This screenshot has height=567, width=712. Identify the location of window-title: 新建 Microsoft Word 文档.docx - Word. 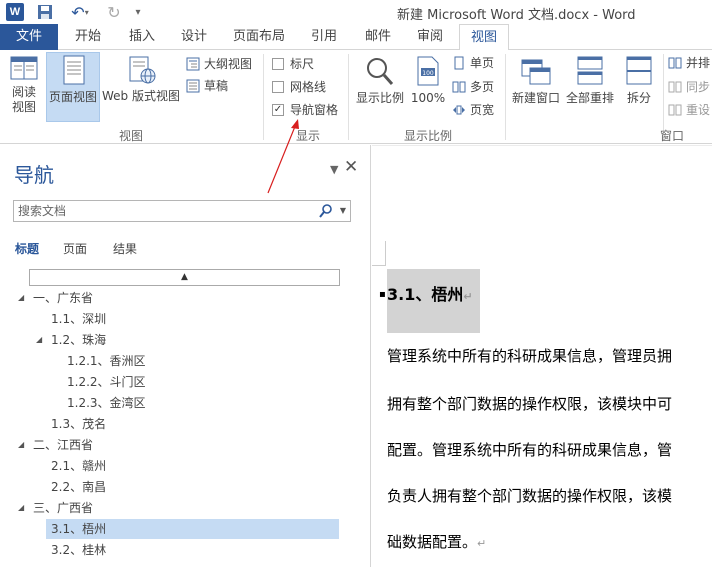
(516, 15).